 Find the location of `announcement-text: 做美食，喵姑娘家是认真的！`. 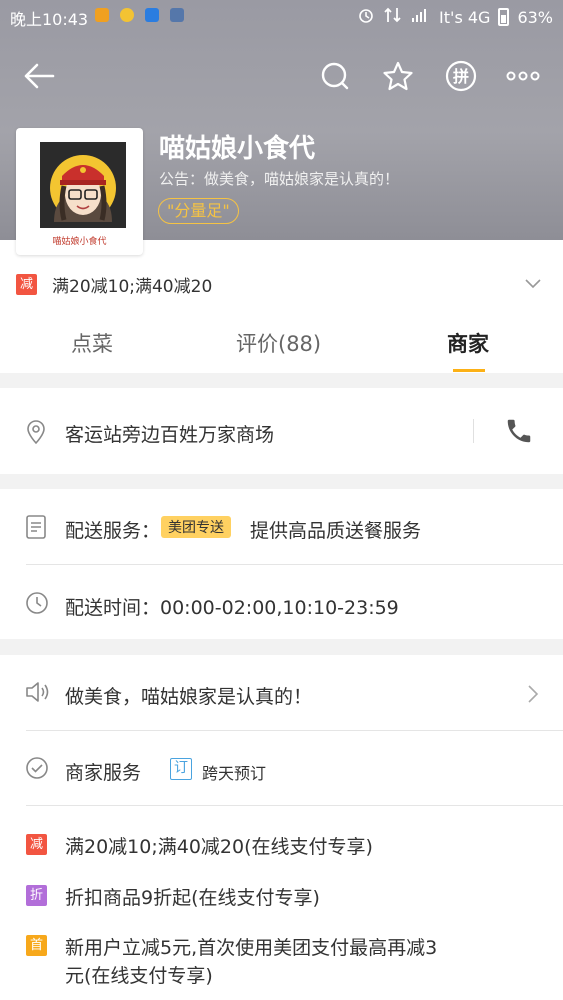

announcement-text: 做美食，喵姑娘家是认真的！ is located at coordinates (188, 695).